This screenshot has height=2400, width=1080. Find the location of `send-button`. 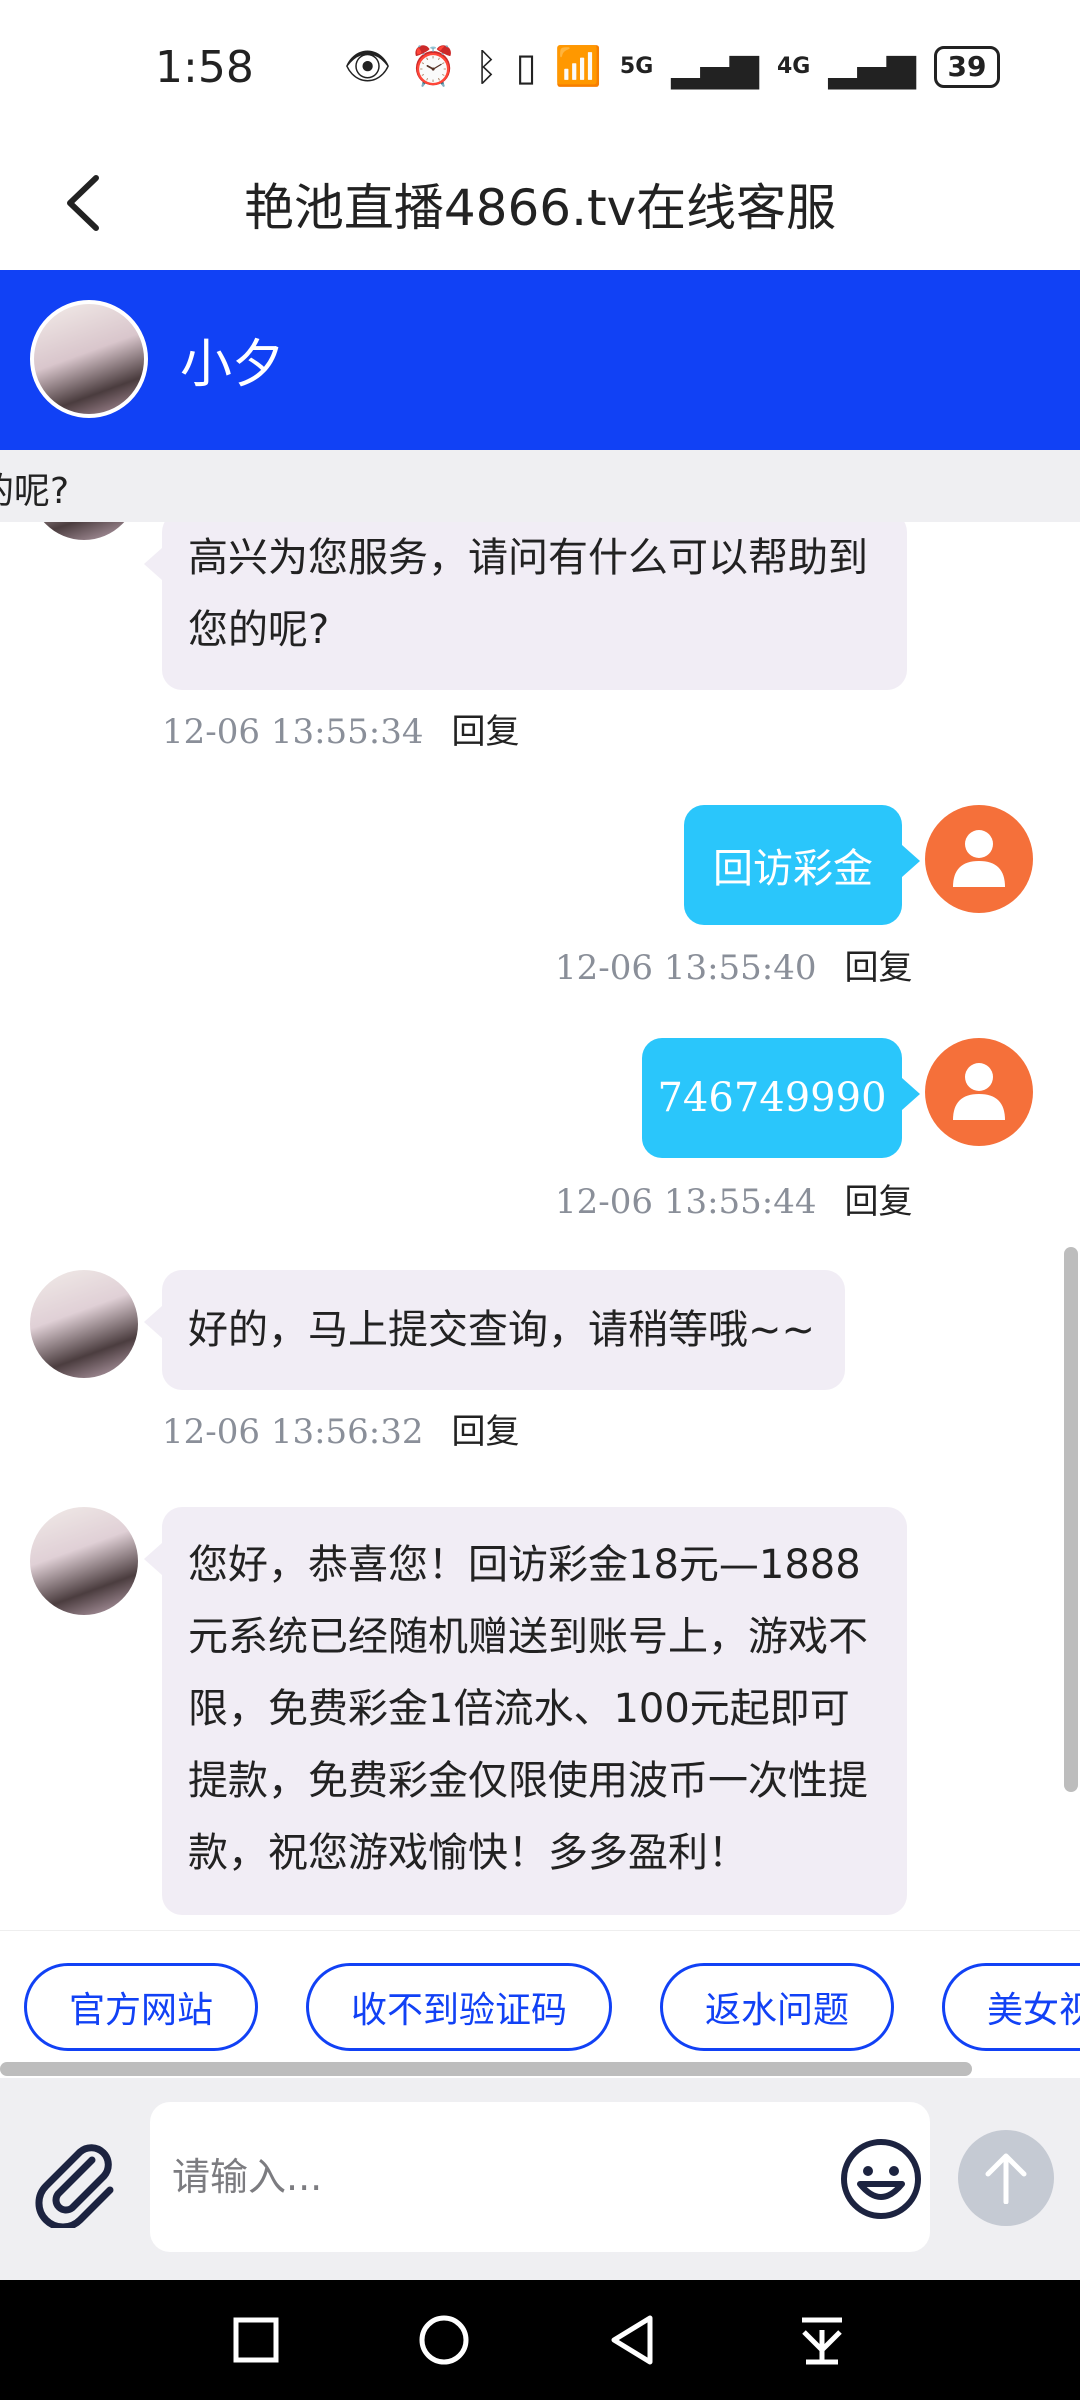

send-button is located at coordinates (1006, 2178).